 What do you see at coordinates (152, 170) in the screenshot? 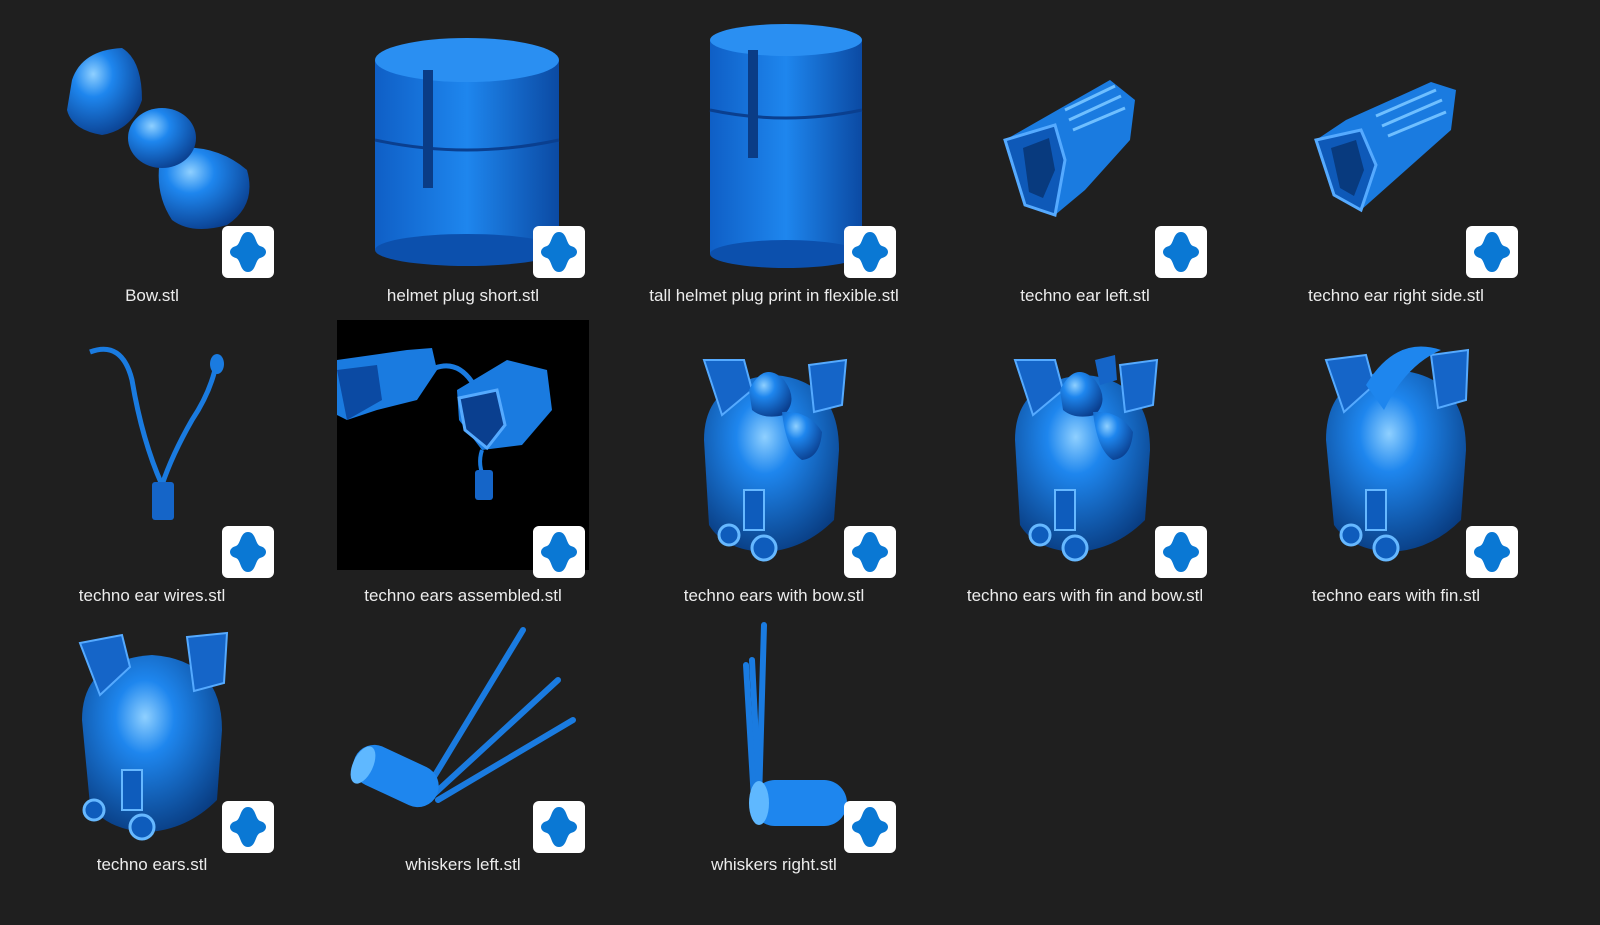
I see `file-tile-bow: Bow.stl` at bounding box center [152, 170].